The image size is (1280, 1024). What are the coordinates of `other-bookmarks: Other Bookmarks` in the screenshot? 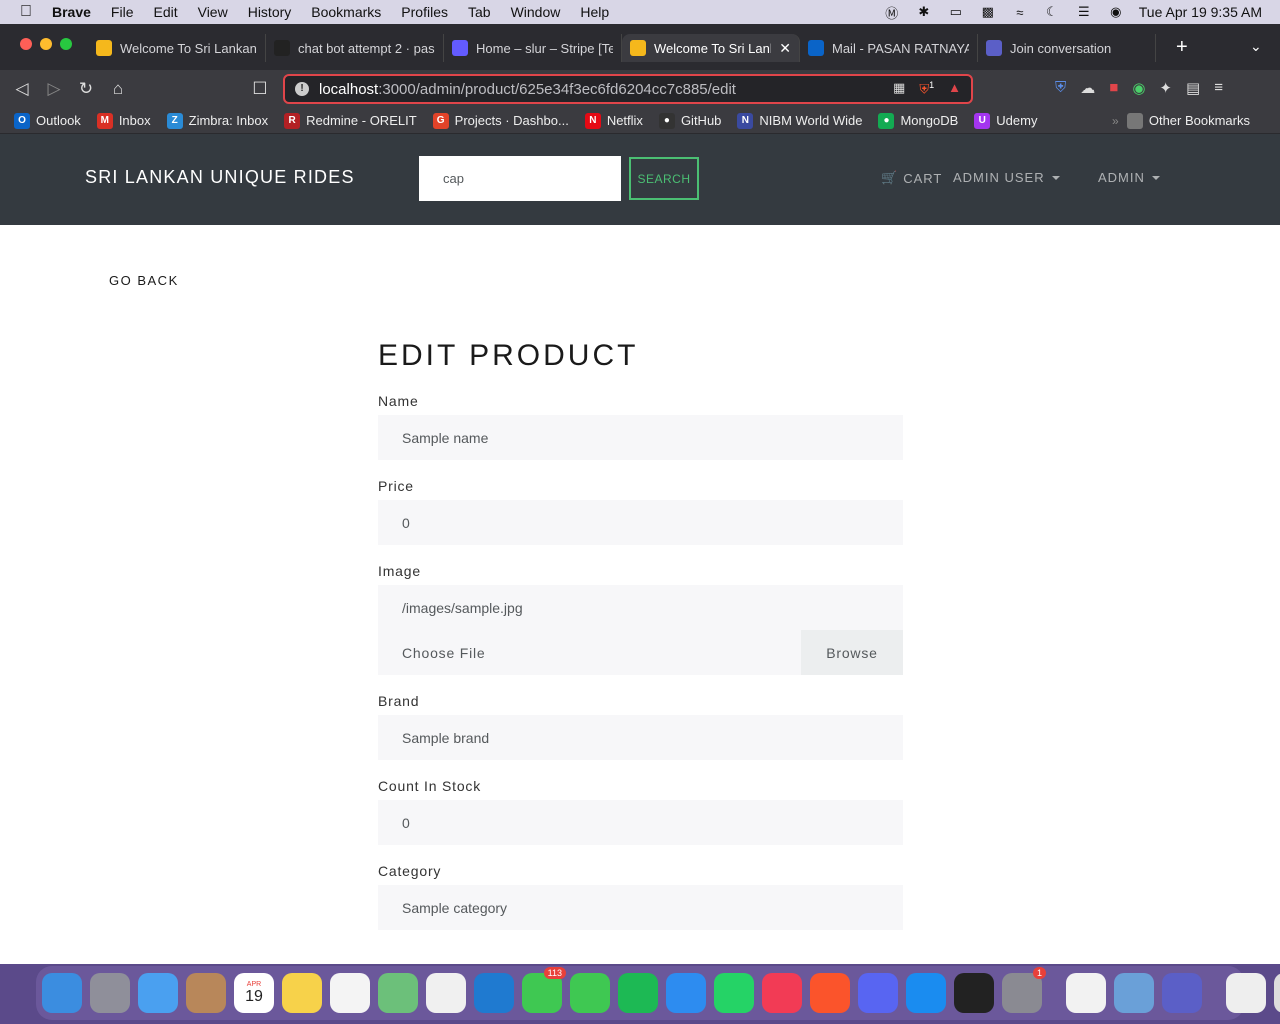 It's located at (1188, 120).